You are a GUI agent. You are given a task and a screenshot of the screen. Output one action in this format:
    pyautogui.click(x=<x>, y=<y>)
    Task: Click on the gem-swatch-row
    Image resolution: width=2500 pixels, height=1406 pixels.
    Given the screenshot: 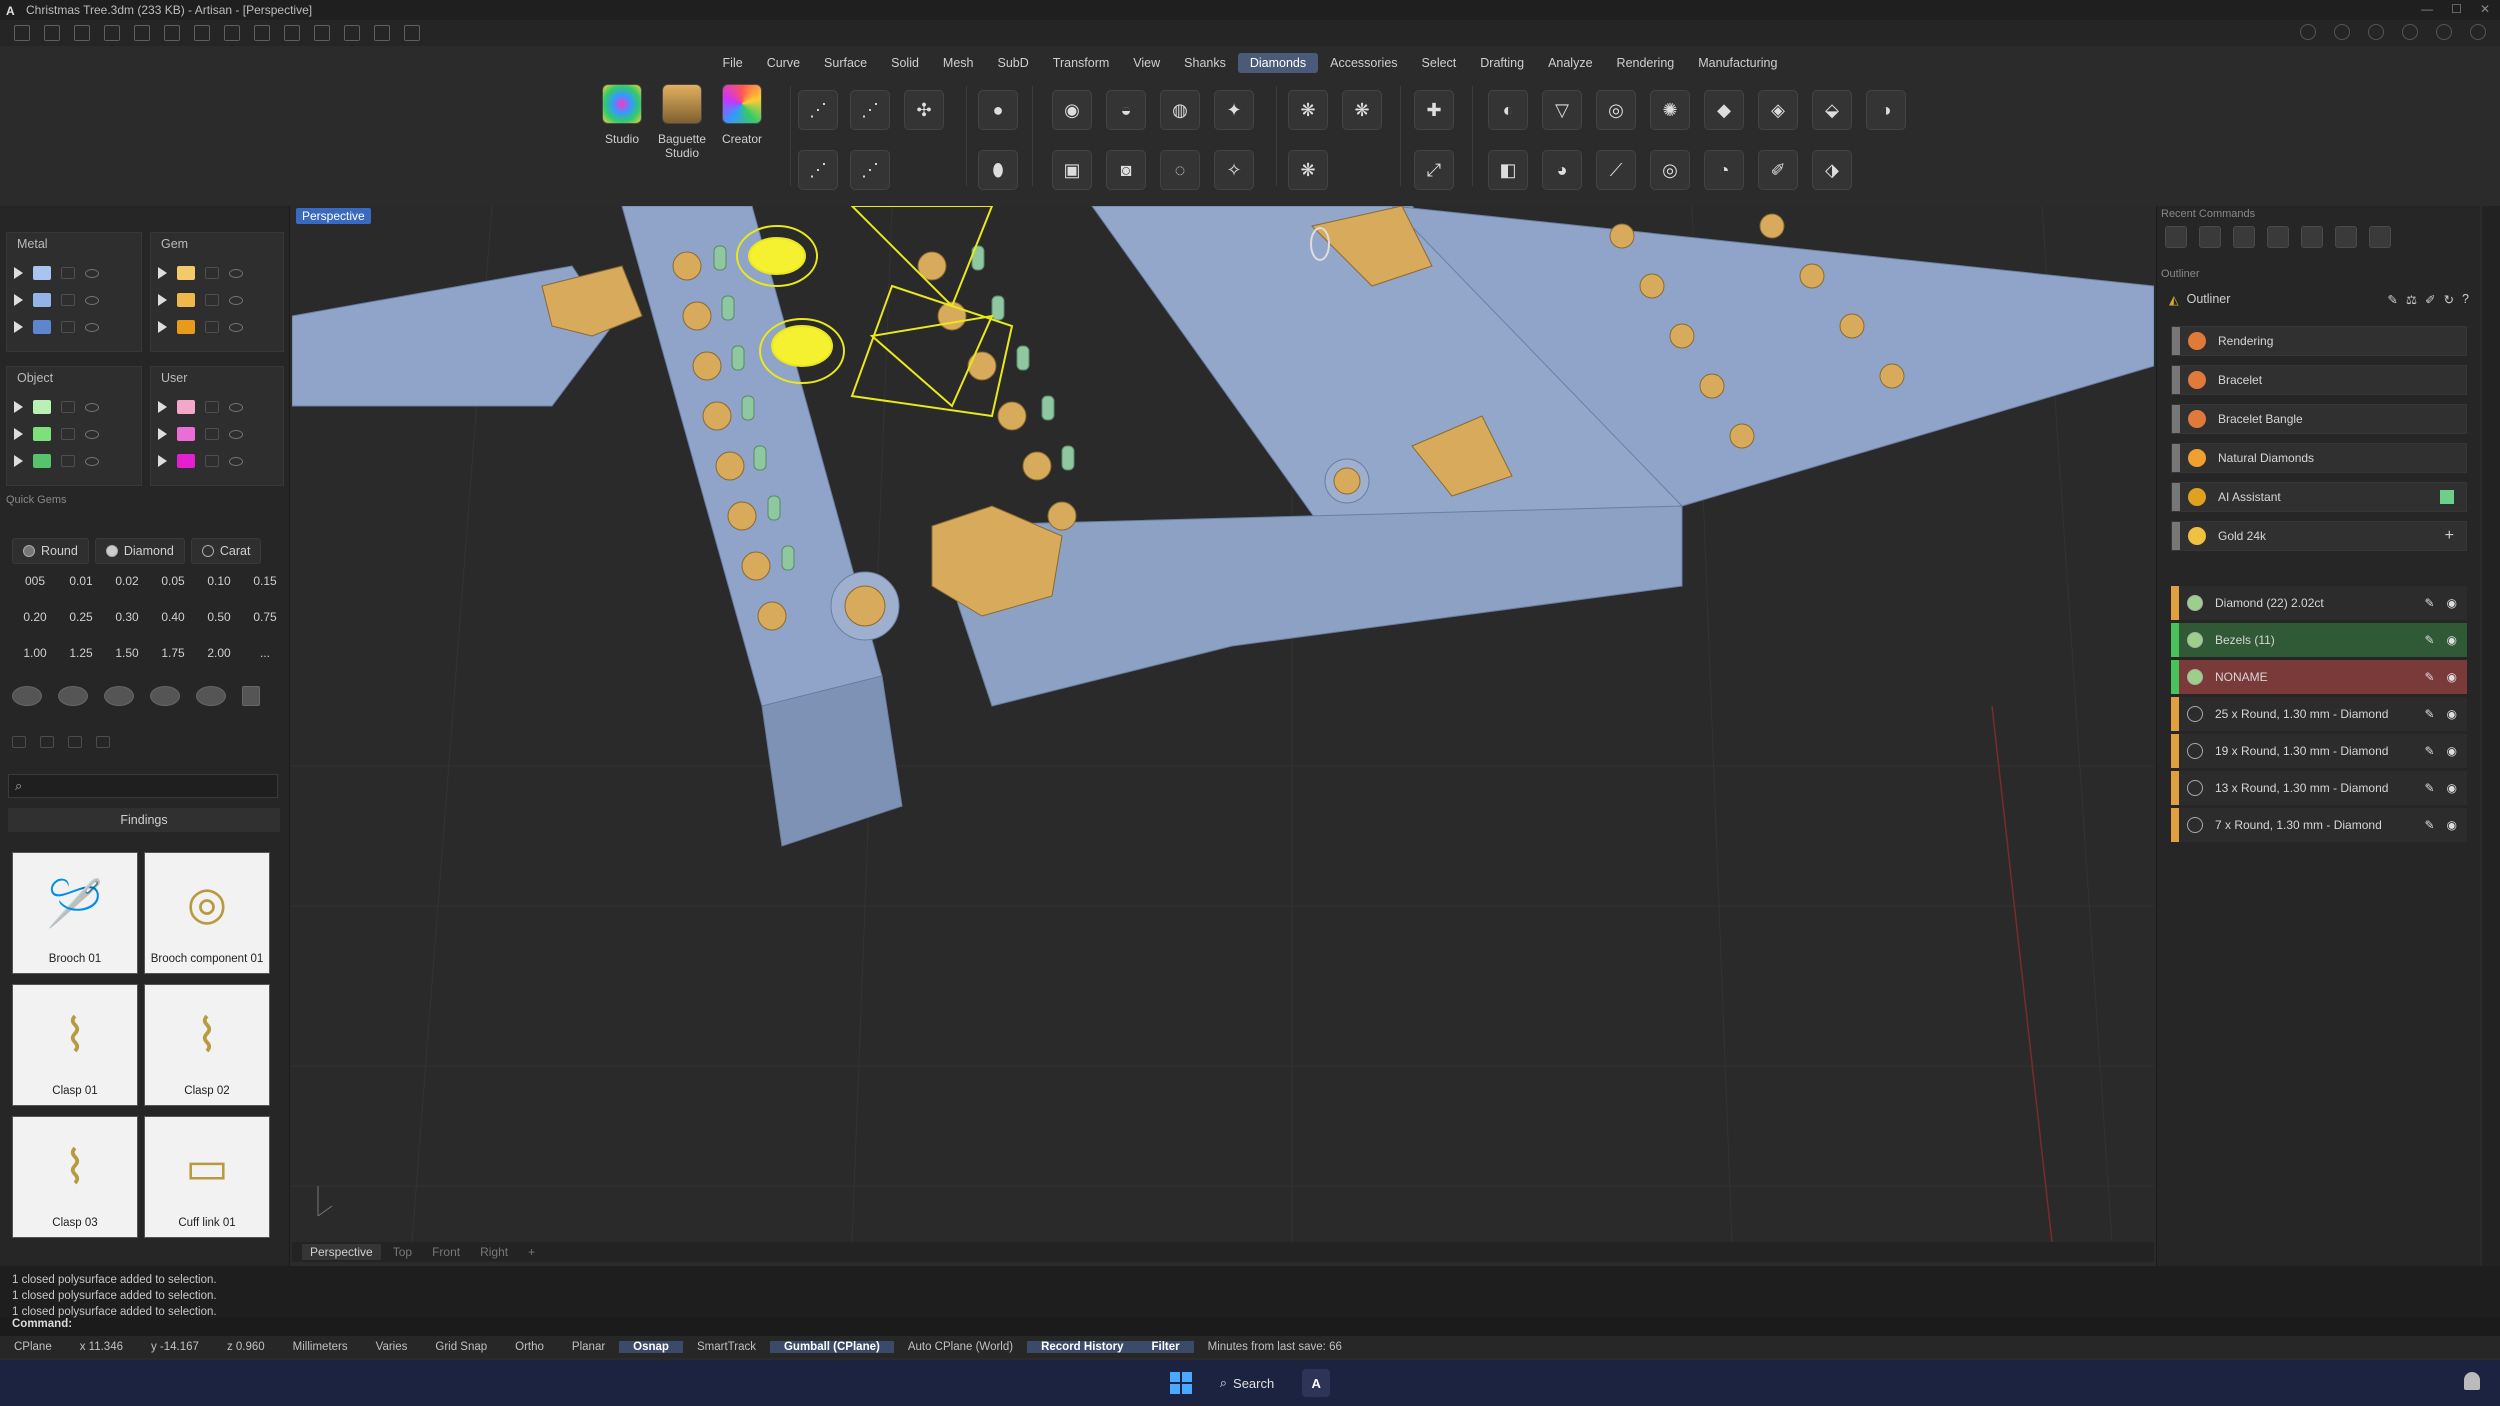 What is the action you would take?
    pyautogui.click(x=200, y=327)
    